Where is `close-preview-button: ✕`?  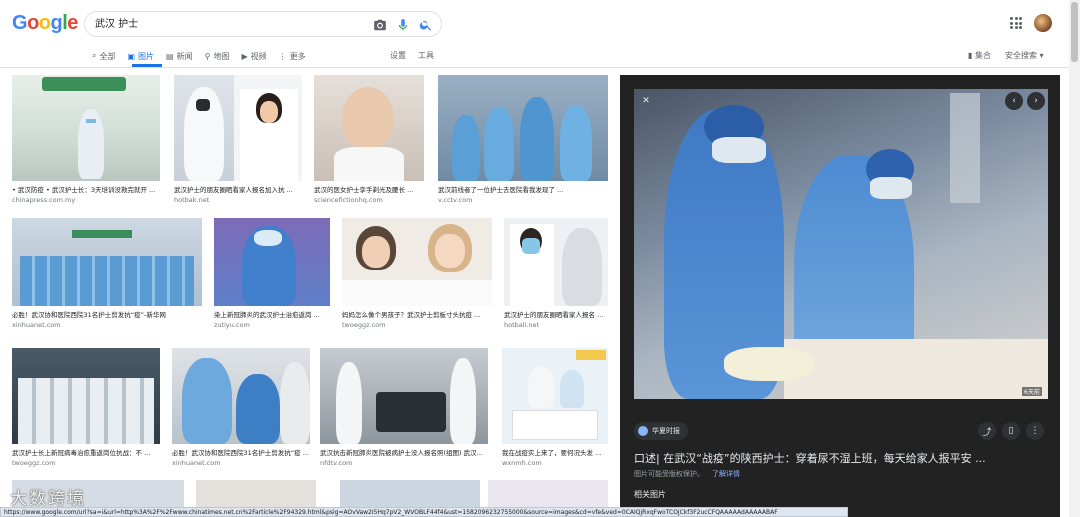
close-preview-button: ✕ is located at coordinates (646, 101).